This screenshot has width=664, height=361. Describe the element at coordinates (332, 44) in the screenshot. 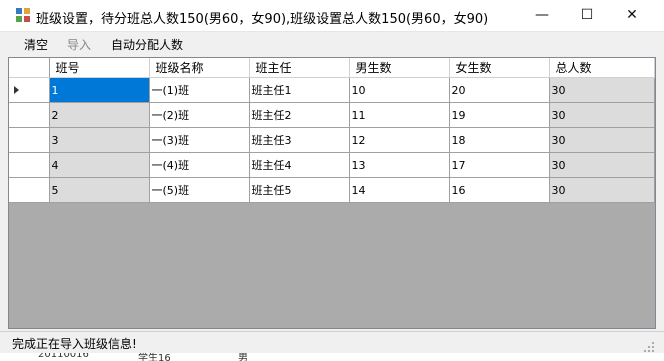

I see `menu-bar: 清空 导入 自动分配人数` at that location.